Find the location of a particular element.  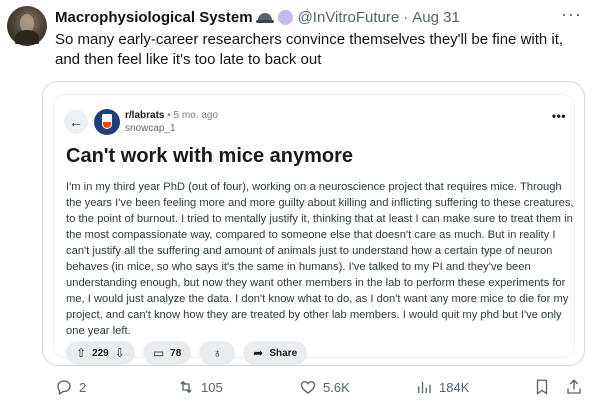

purple-circle-icon is located at coordinates (285, 17).